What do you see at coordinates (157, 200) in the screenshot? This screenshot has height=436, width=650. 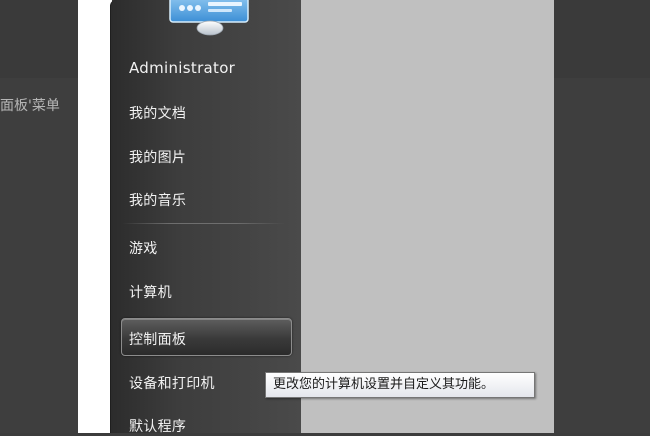 I see `start-menu-item-music: 我的音乐` at bounding box center [157, 200].